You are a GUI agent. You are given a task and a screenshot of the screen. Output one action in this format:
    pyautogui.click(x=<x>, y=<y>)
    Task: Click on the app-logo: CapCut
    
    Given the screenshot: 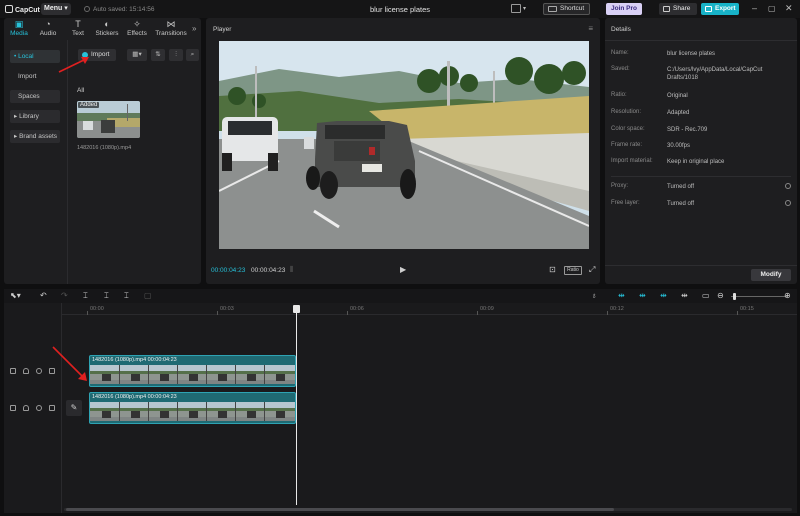 What is the action you would take?
    pyautogui.click(x=22, y=9)
    